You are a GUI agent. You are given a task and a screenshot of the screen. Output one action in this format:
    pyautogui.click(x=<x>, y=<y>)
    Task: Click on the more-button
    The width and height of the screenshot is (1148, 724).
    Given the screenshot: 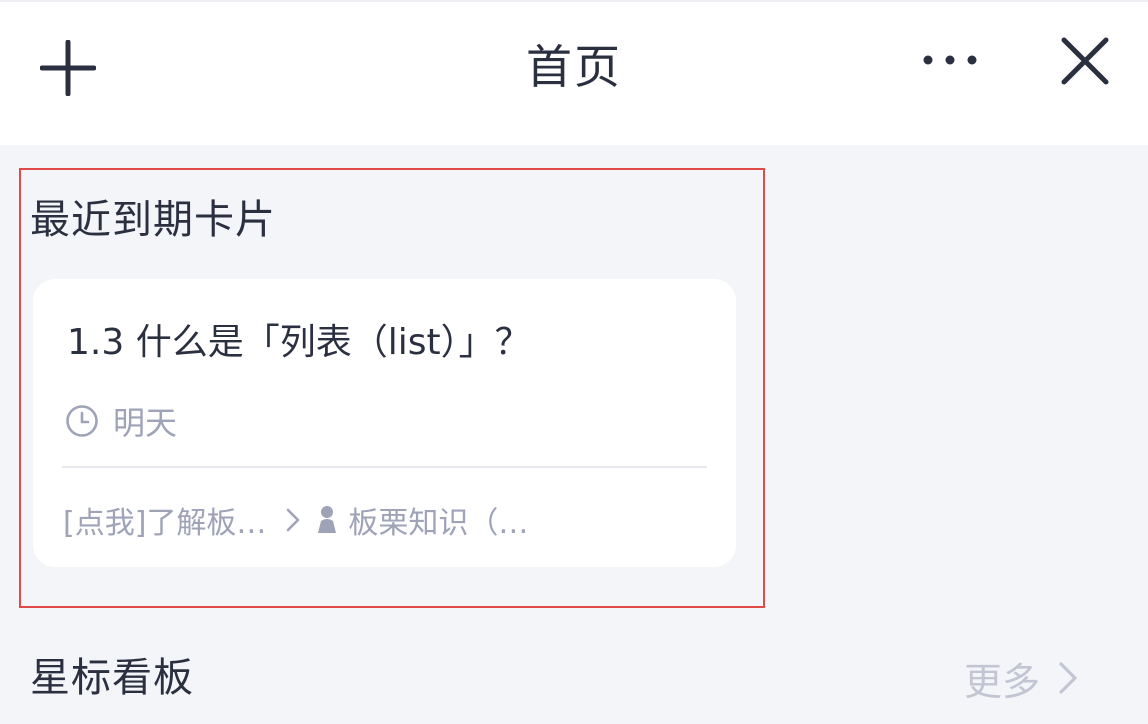 What is the action you would take?
    pyautogui.click(x=950, y=60)
    